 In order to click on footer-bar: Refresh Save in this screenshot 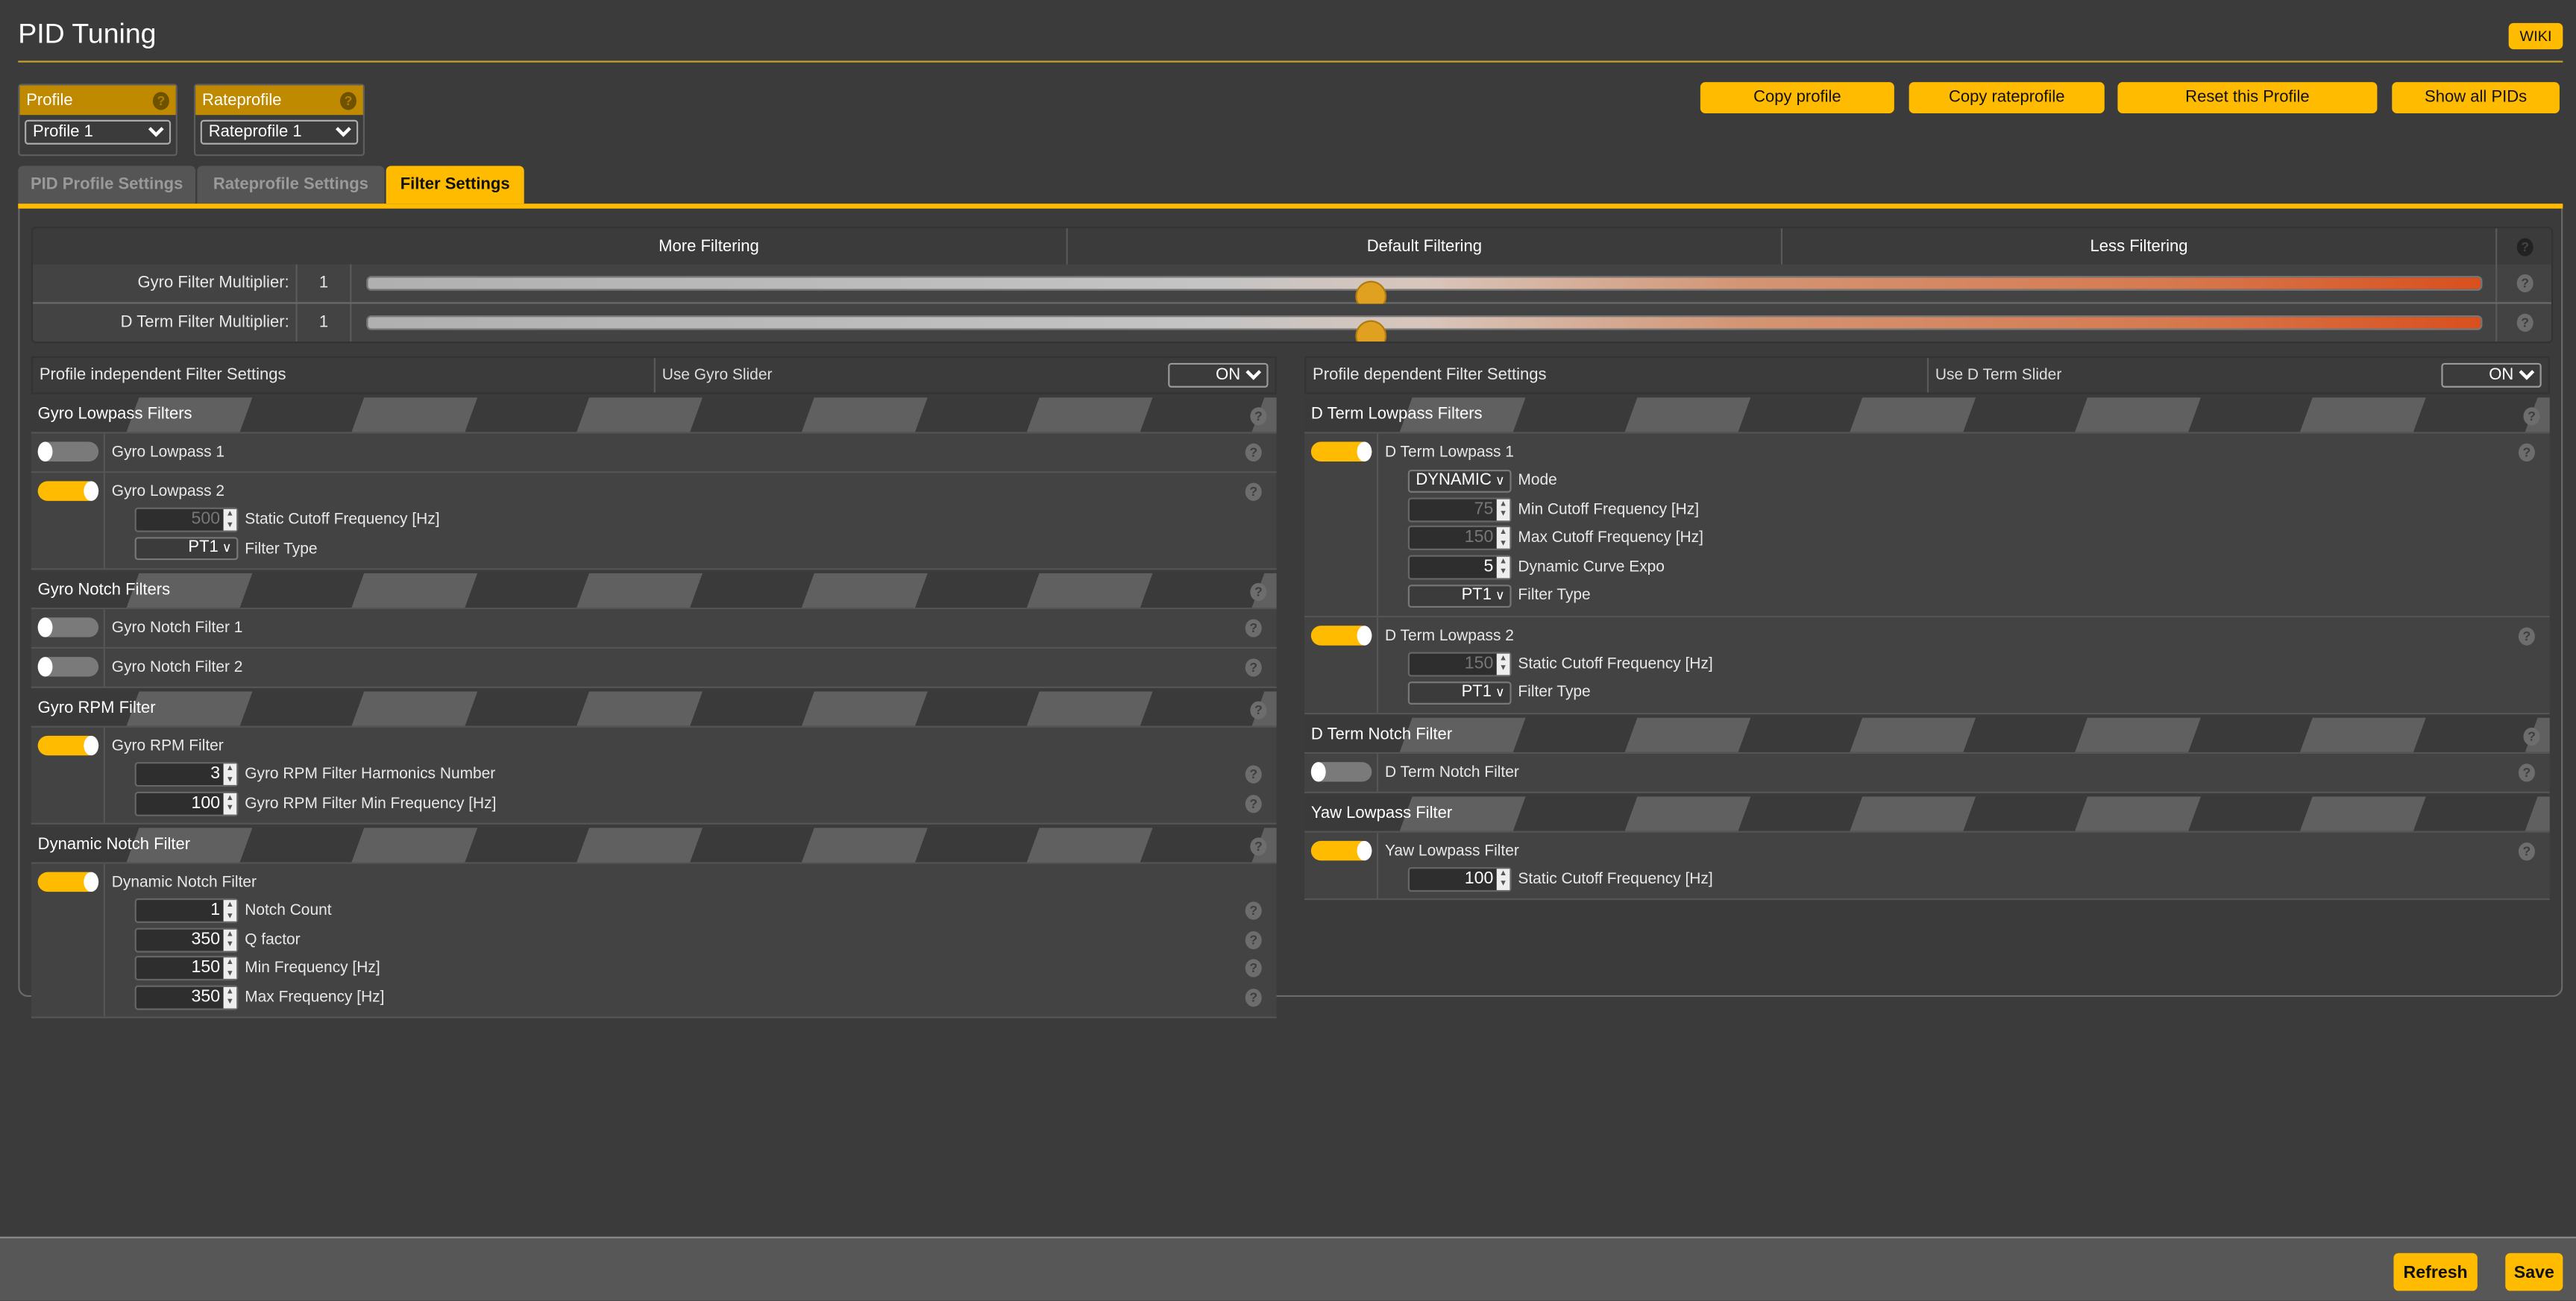, I will do `click(1288, 1269)`.